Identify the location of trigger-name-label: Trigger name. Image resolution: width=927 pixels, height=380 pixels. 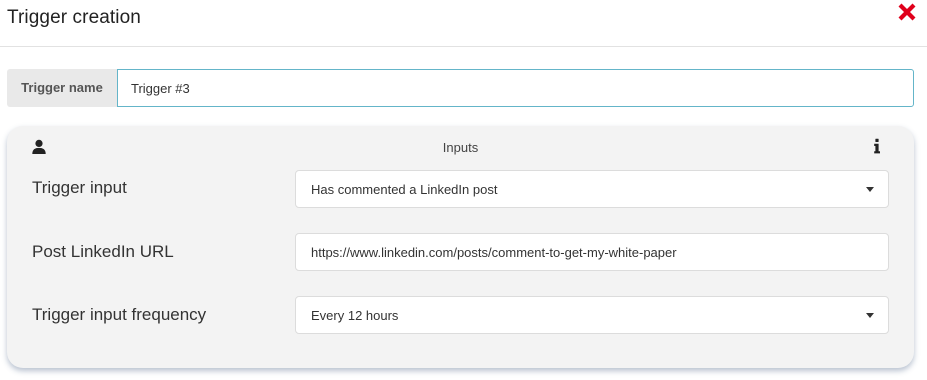
(62, 88).